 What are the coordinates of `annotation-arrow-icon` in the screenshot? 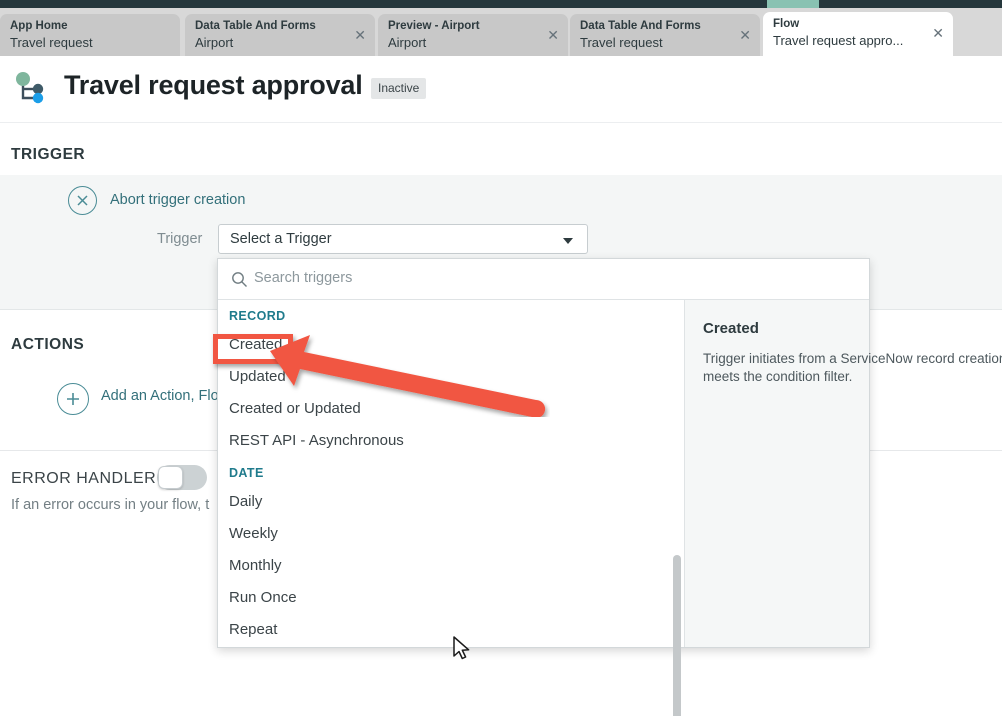 It's located at (408, 376).